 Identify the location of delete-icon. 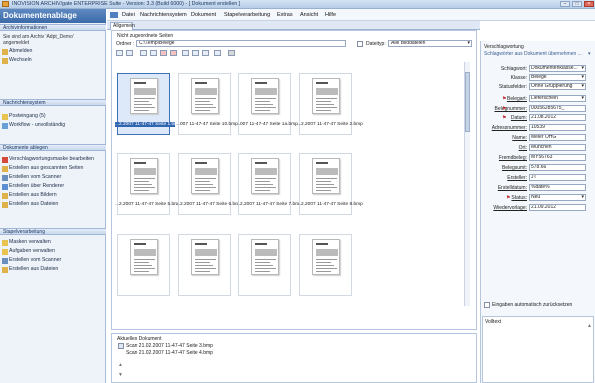
(163, 53).